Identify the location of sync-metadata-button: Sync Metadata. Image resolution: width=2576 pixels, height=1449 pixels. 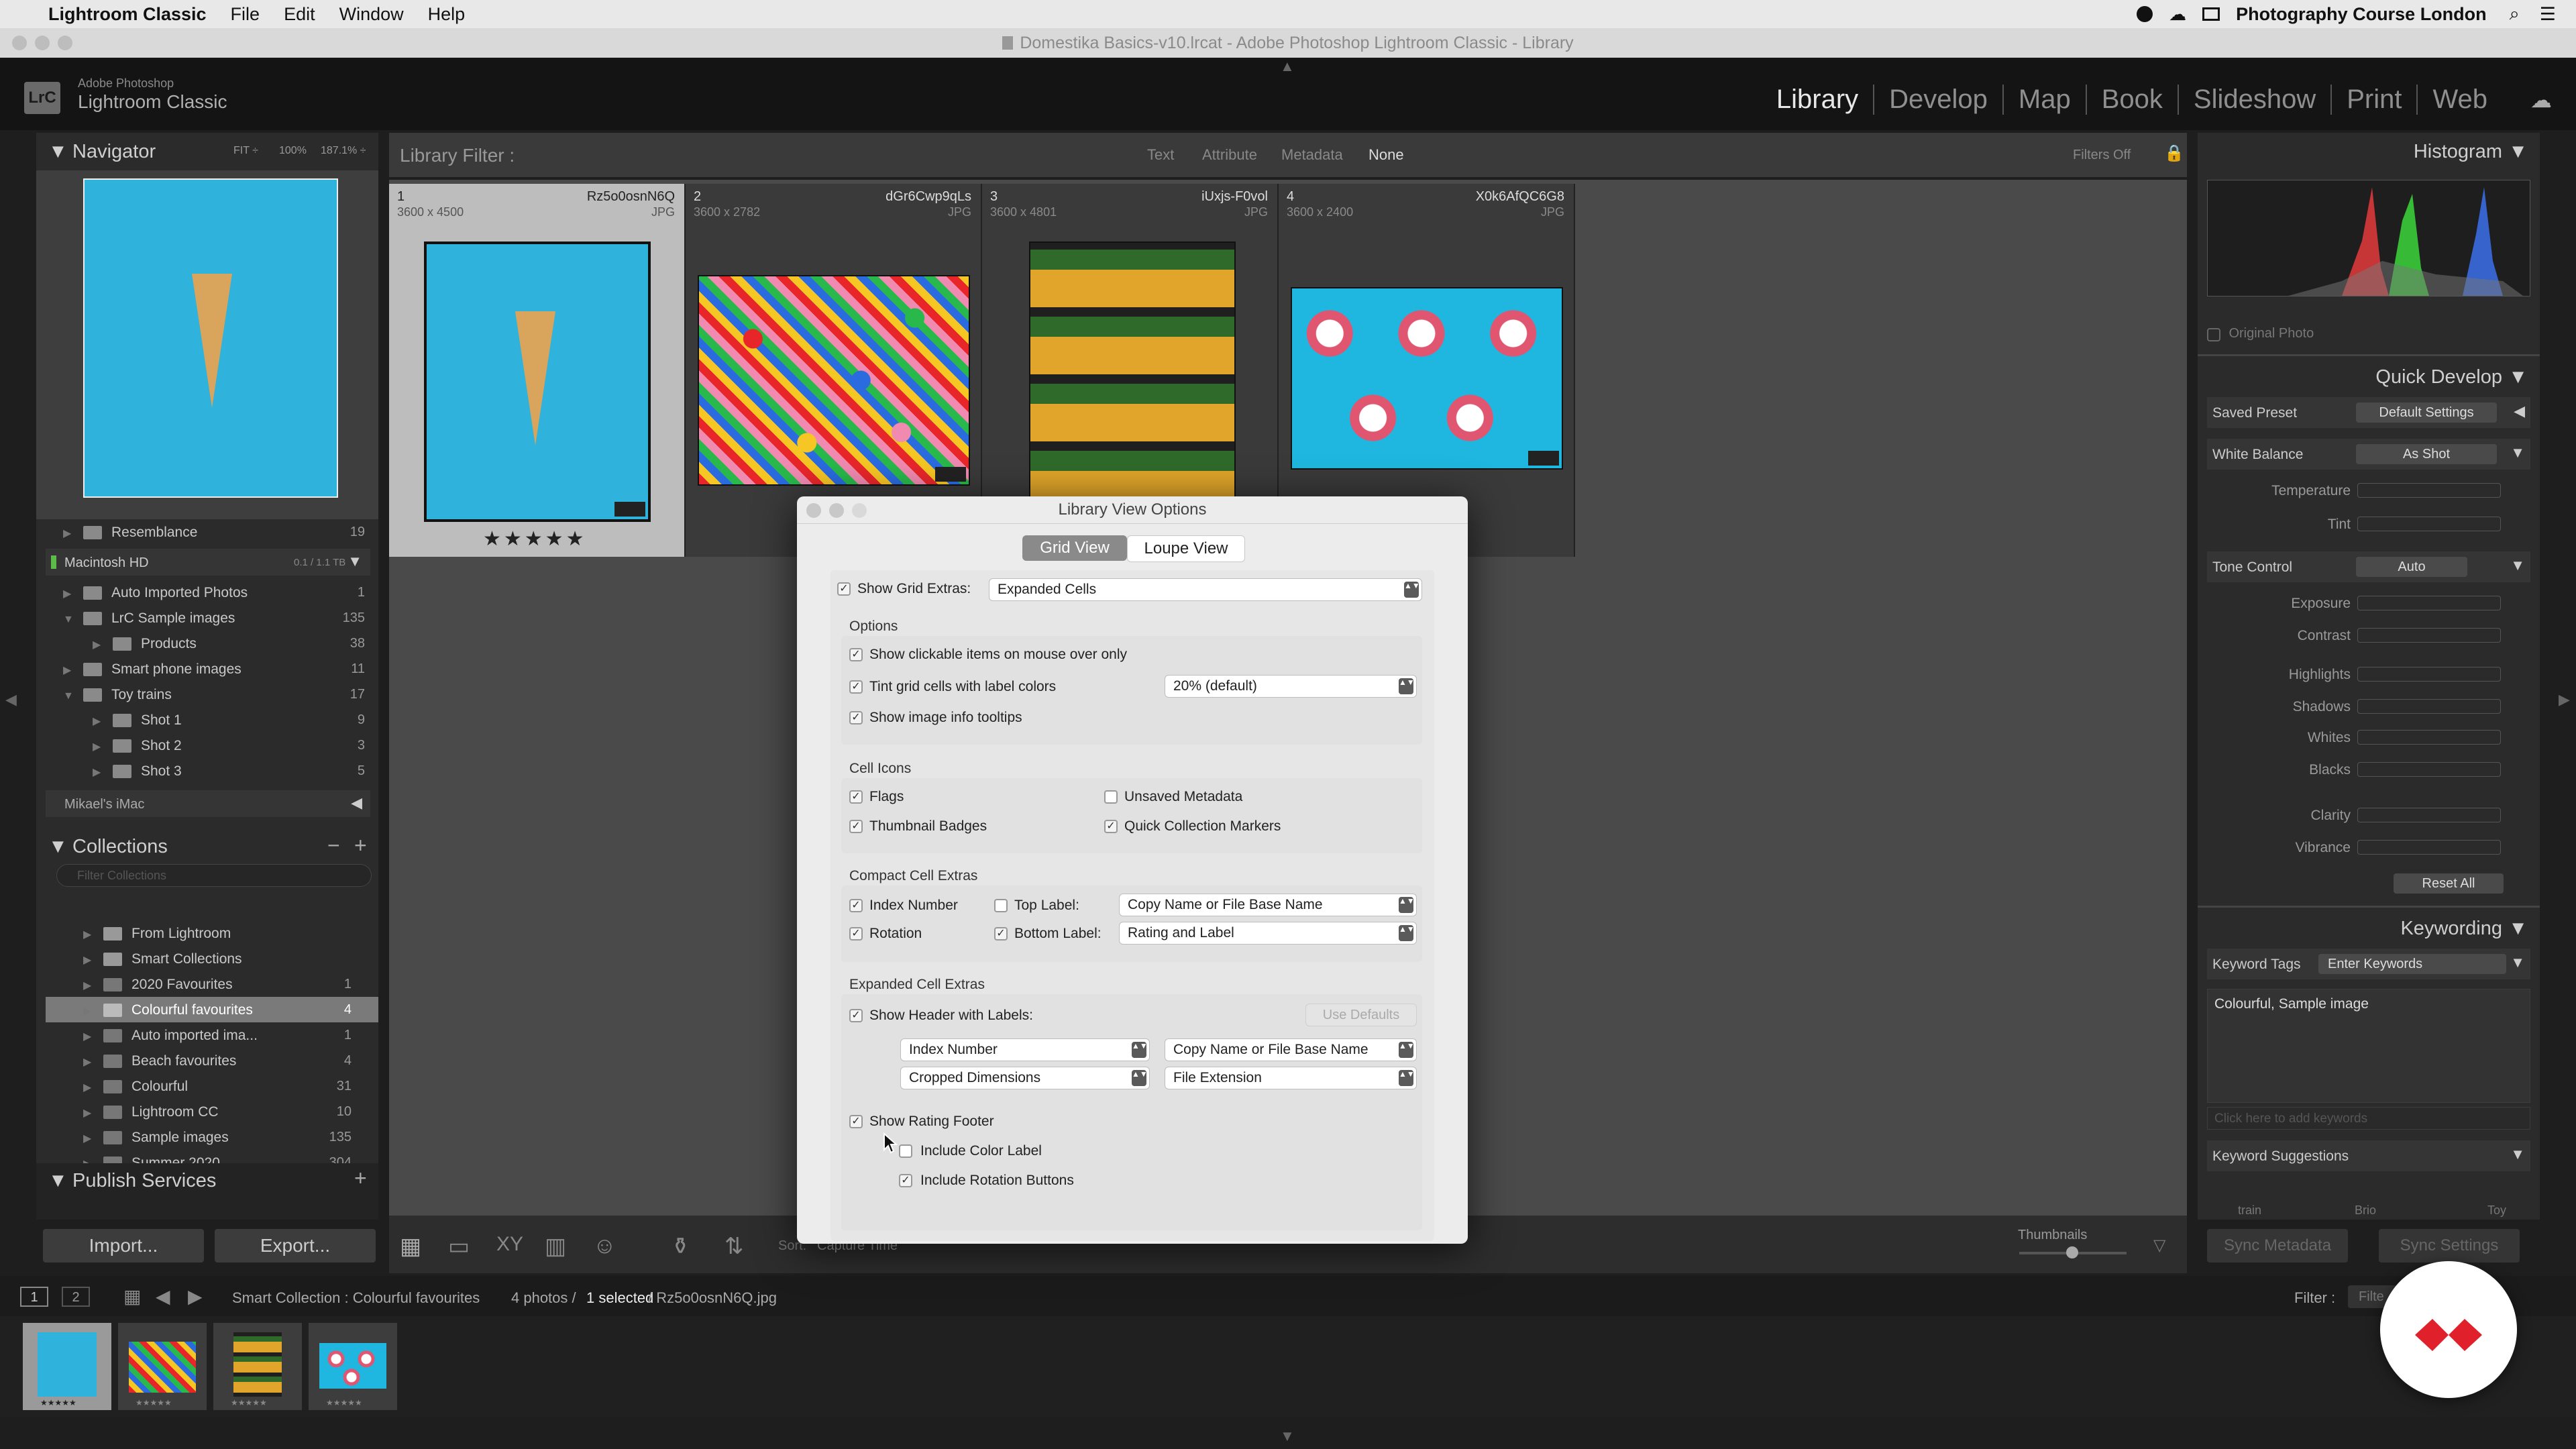
(2277, 1246).